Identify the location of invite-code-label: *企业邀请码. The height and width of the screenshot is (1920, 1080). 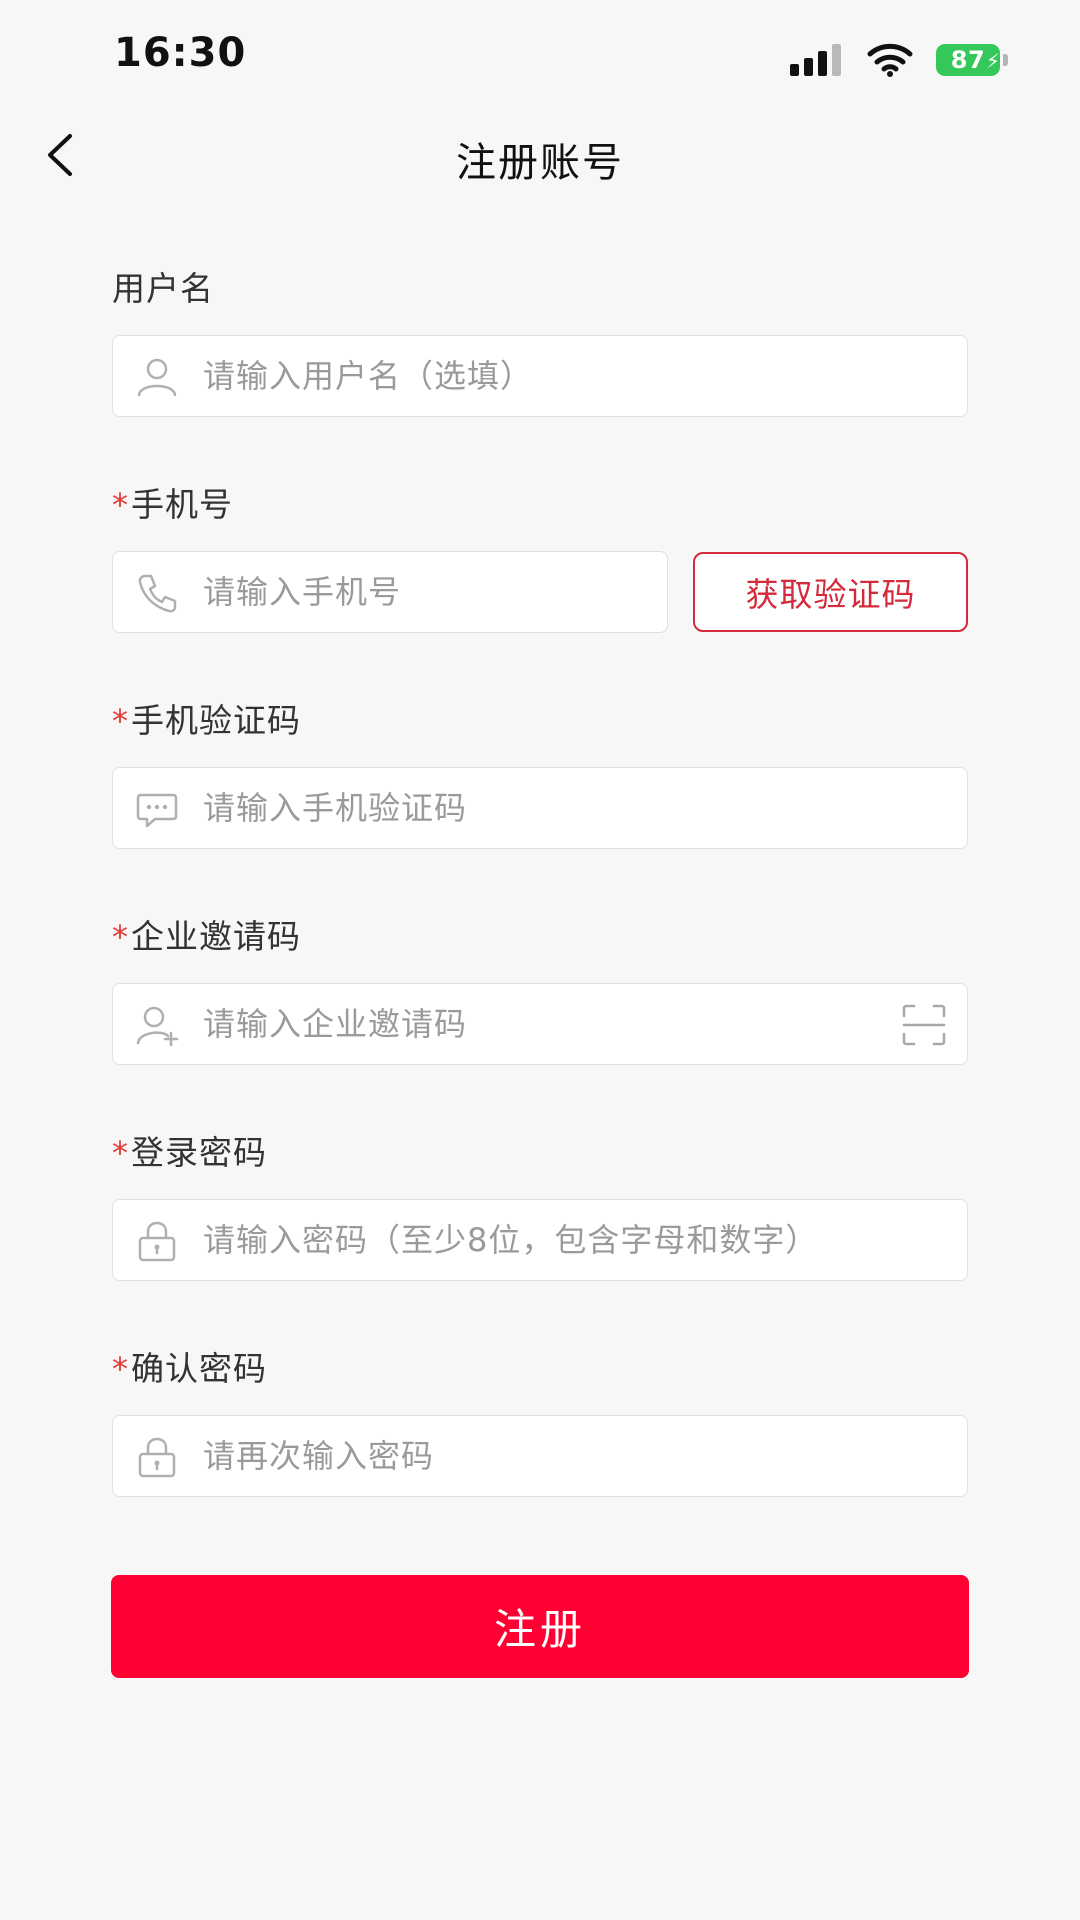
(206, 934).